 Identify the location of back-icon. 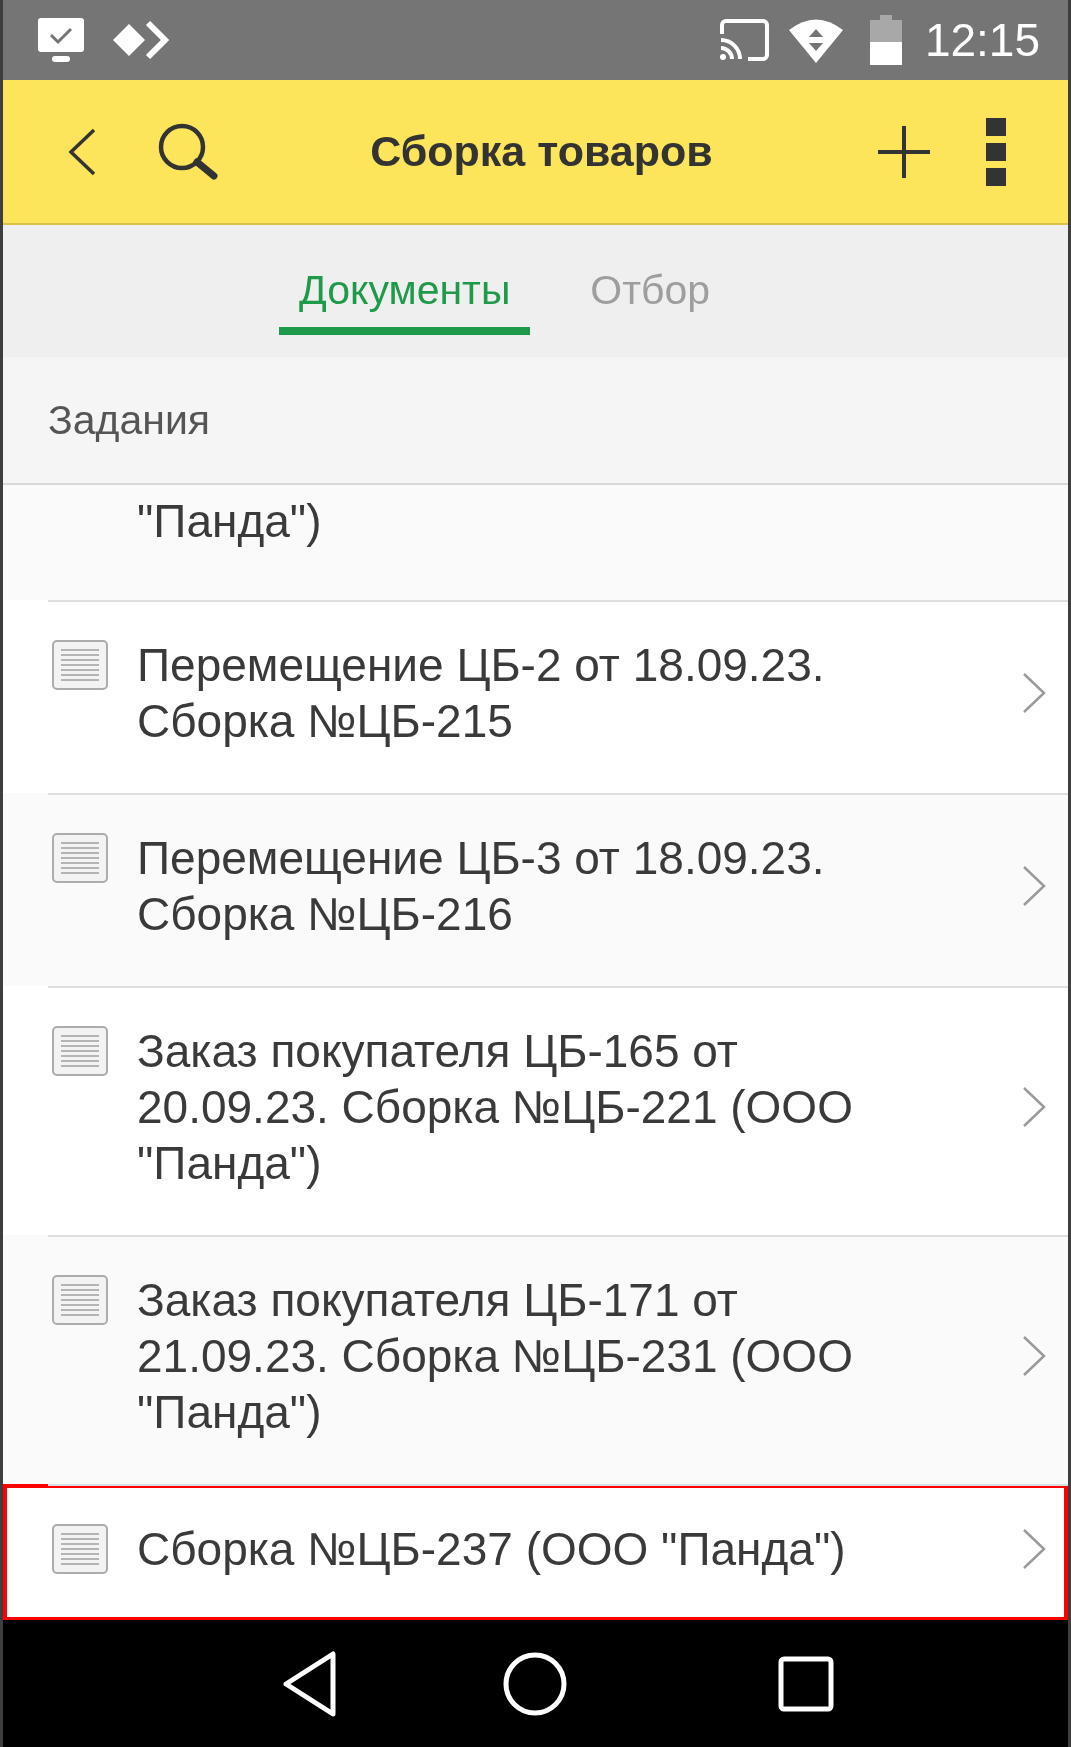
(82, 151).